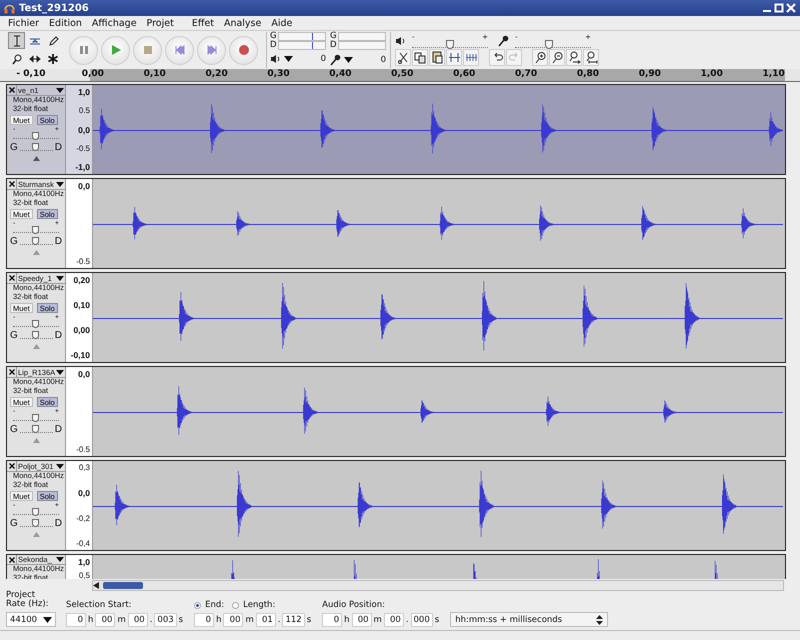 Image resolution: width=800 pixels, height=640 pixels. I want to click on menu-item: Analyse, so click(243, 23).